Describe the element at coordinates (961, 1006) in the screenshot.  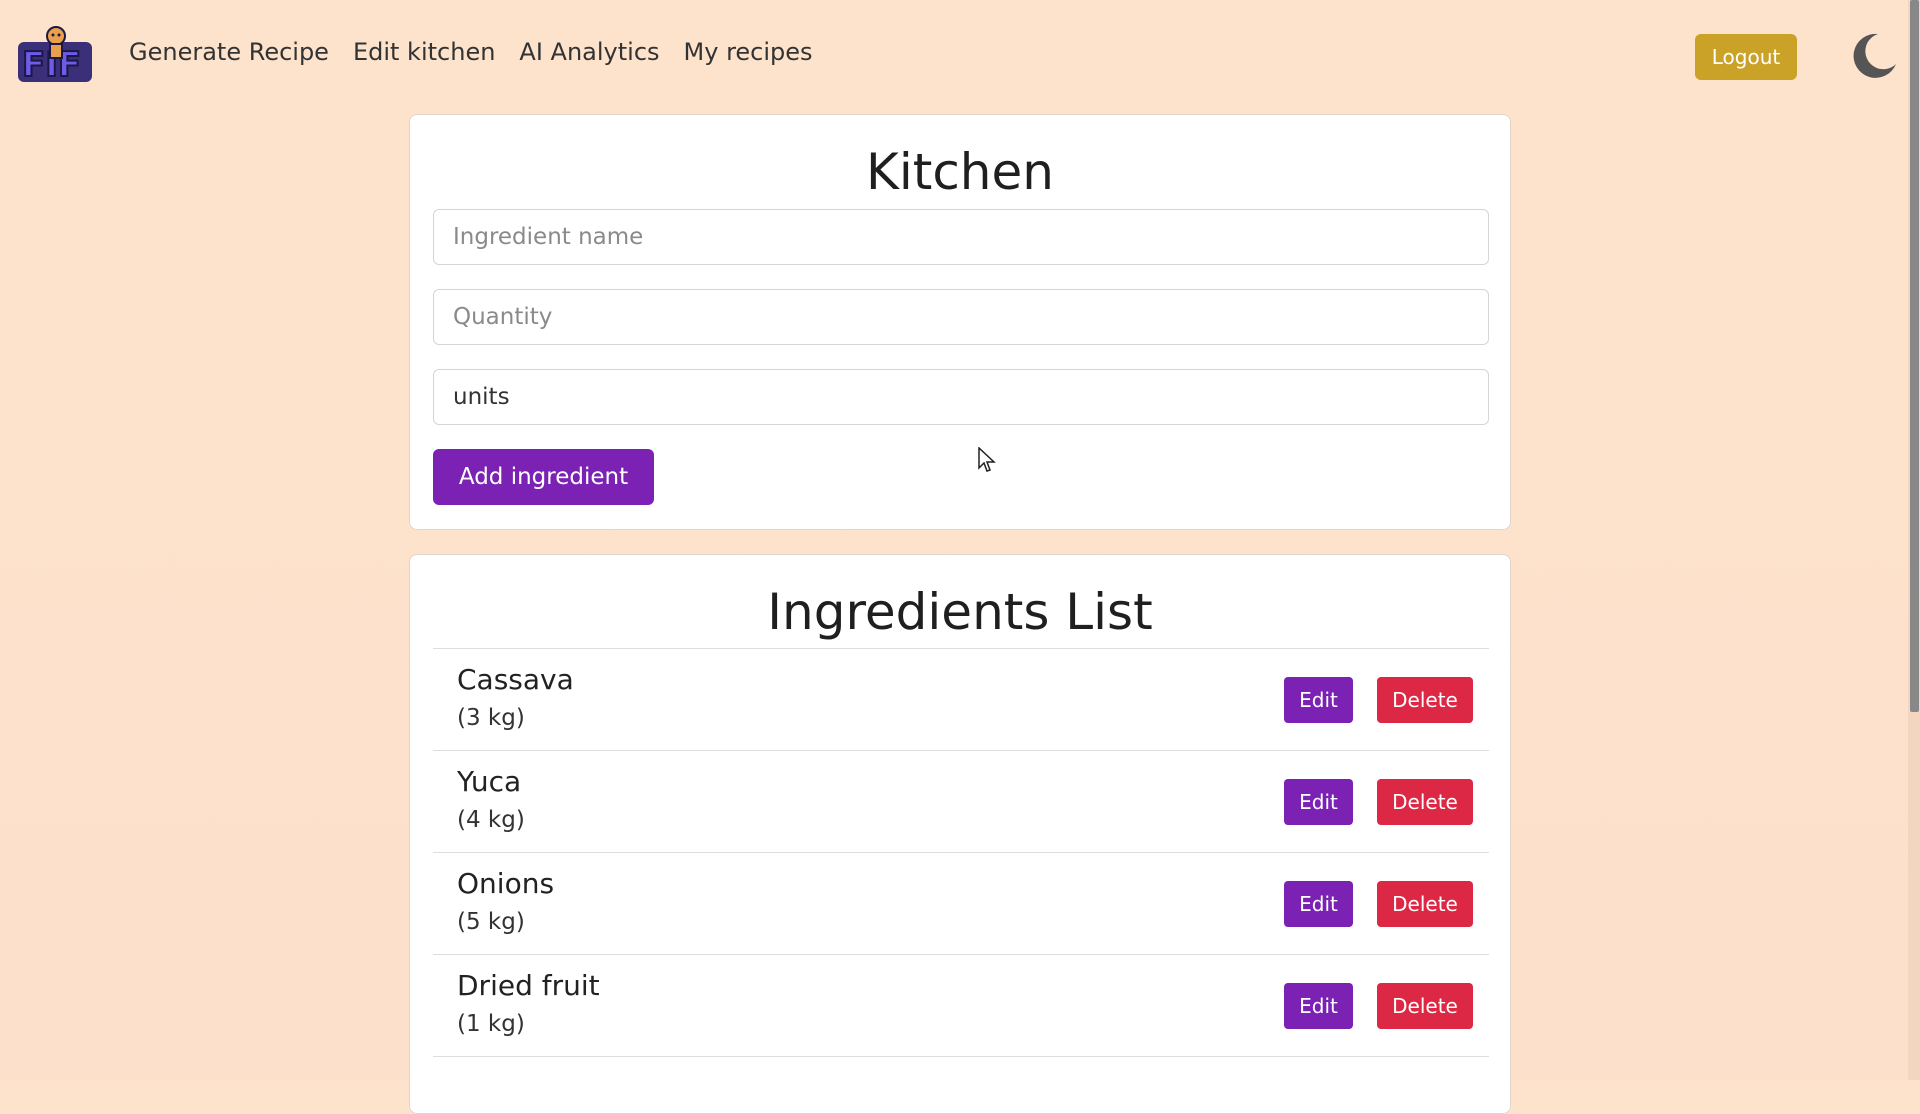
I see `list-item: Dried fruit (1 kg) Edit Delete` at that location.